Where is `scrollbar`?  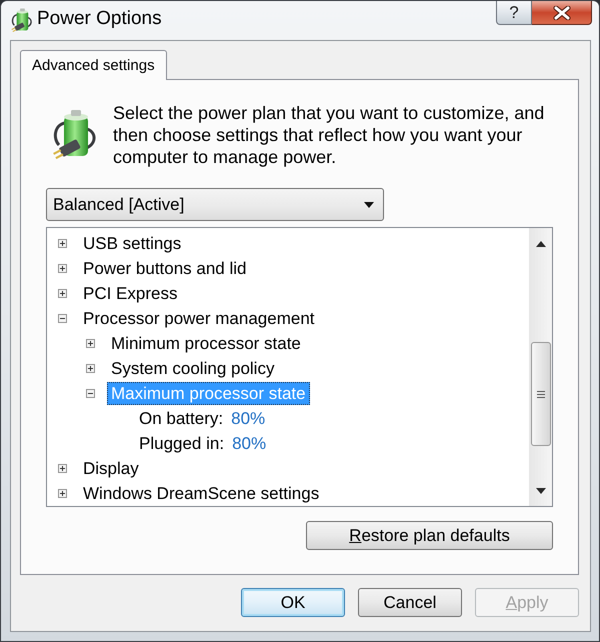 scrollbar is located at coordinates (540, 367).